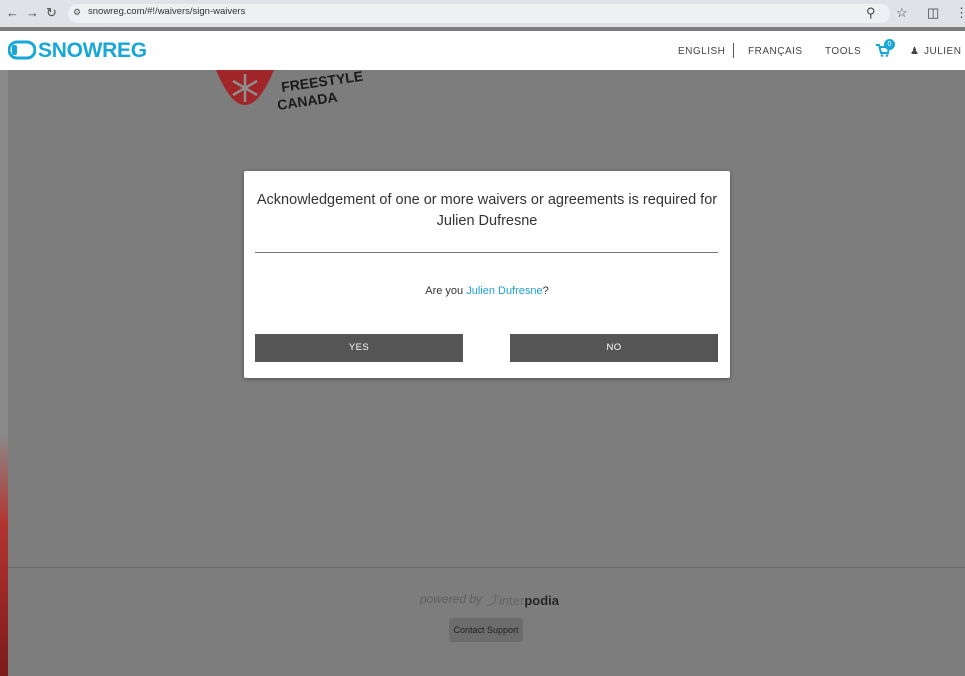 The width and height of the screenshot is (965, 676). What do you see at coordinates (359, 348) in the screenshot?
I see `yes-button: YES` at bounding box center [359, 348].